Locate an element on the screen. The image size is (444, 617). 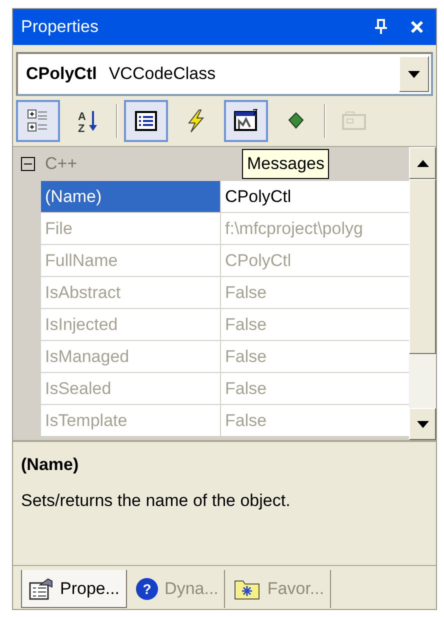
property-pages-icon is located at coordinates (354, 121).